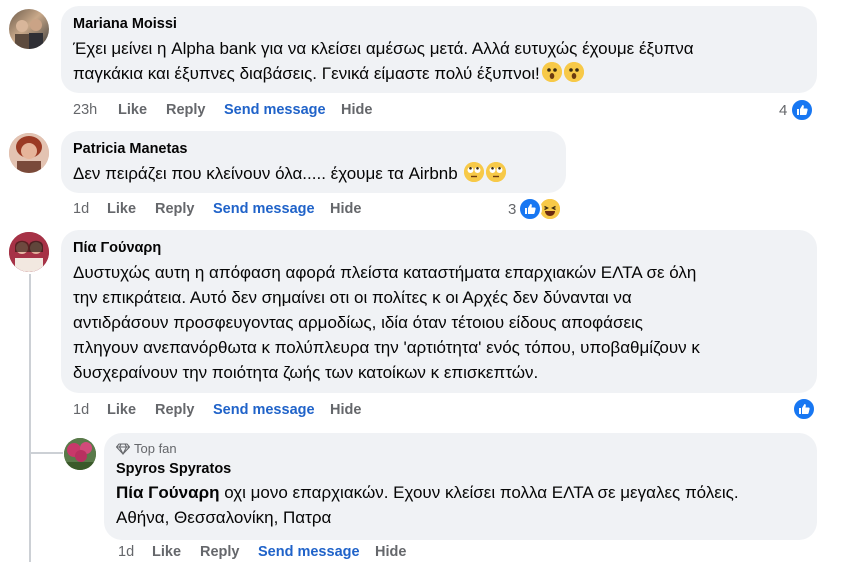  What do you see at coordinates (224, 517) in the screenshot?
I see `comment-text-line: Αθήνα, Θεσσαλονίκη, Πατρα` at bounding box center [224, 517].